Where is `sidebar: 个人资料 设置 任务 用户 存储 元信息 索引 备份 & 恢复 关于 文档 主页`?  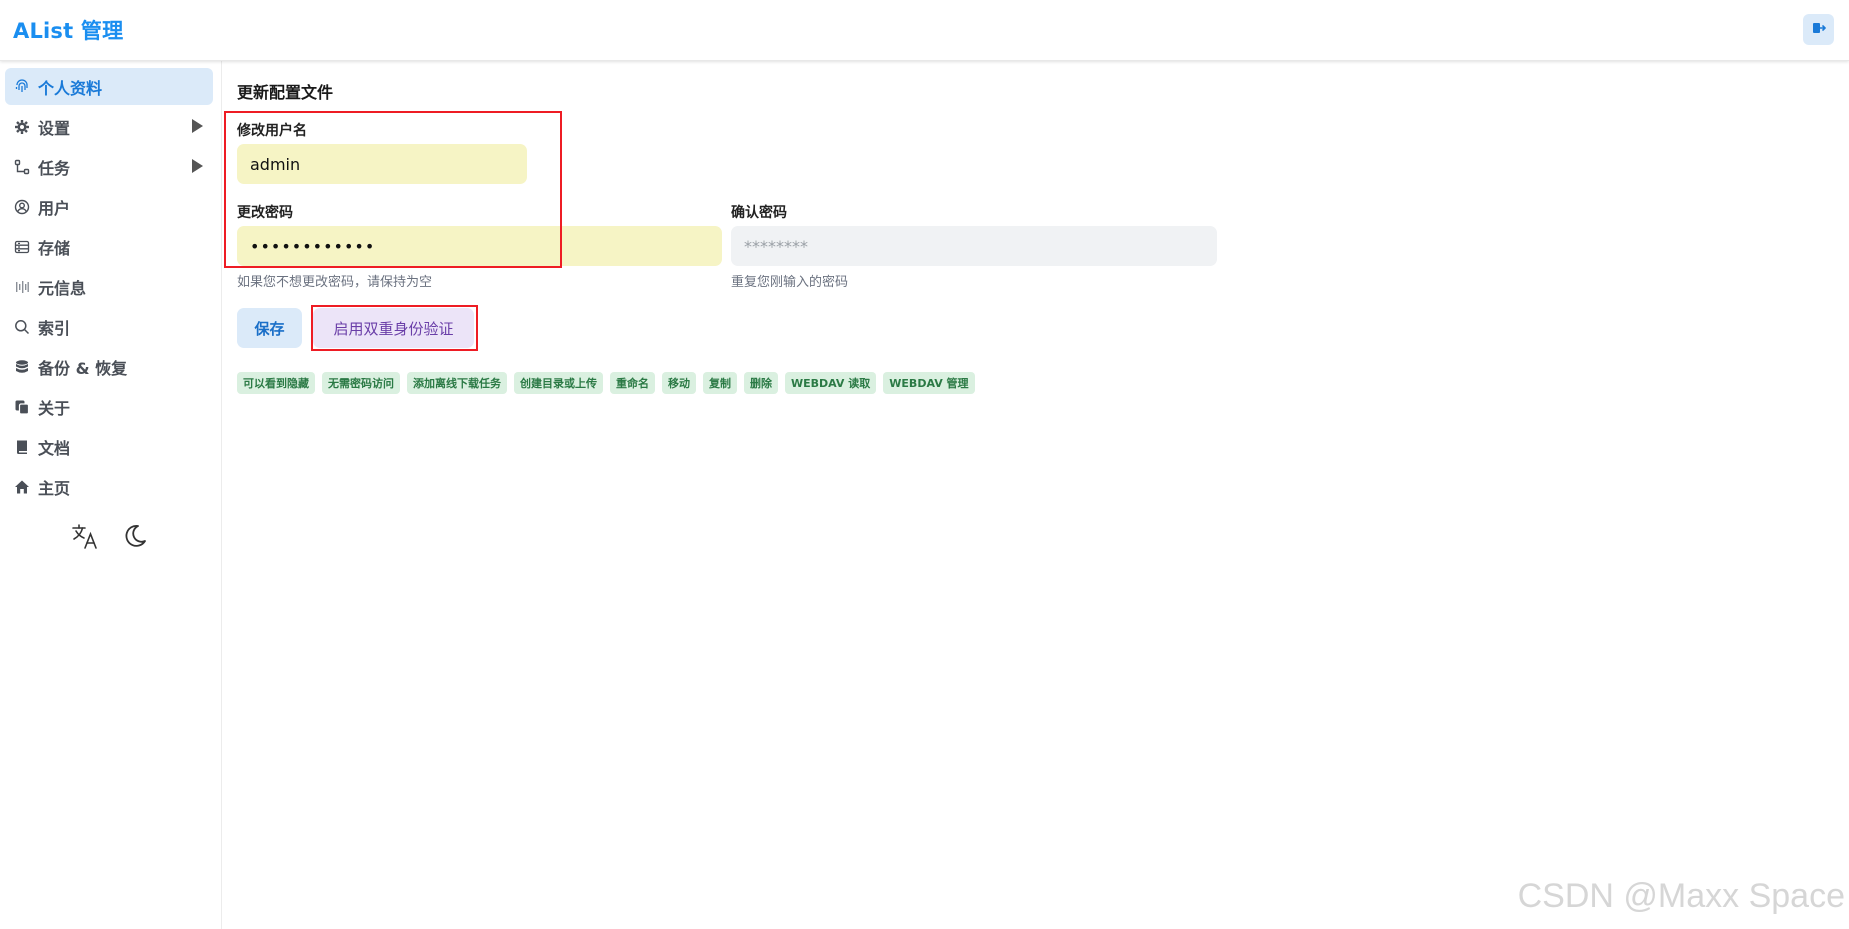 sidebar: 个人资料 设置 任务 用户 存储 元信息 索引 备份 & 恢复 关于 文档 主页 is located at coordinates (111, 495).